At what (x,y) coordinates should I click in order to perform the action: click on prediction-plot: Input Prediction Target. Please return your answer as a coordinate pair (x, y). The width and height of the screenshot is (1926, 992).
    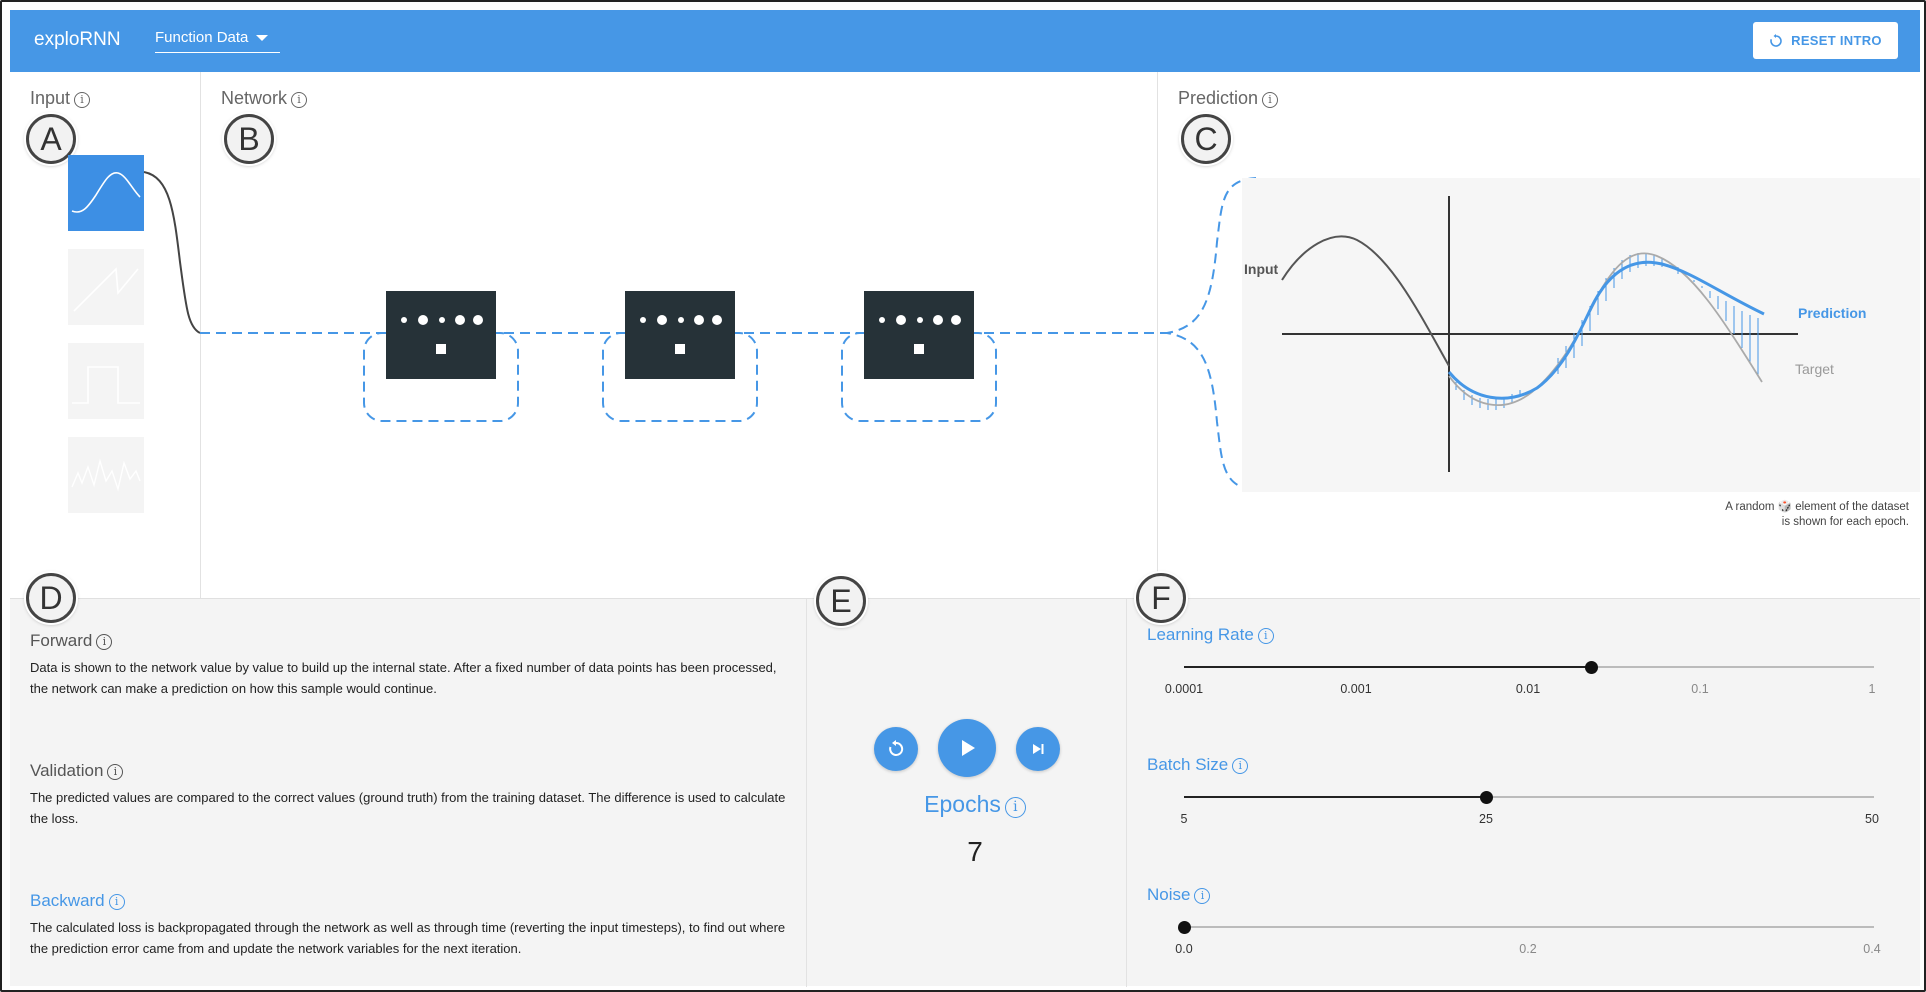
    Looking at the image, I should click on (1581, 335).